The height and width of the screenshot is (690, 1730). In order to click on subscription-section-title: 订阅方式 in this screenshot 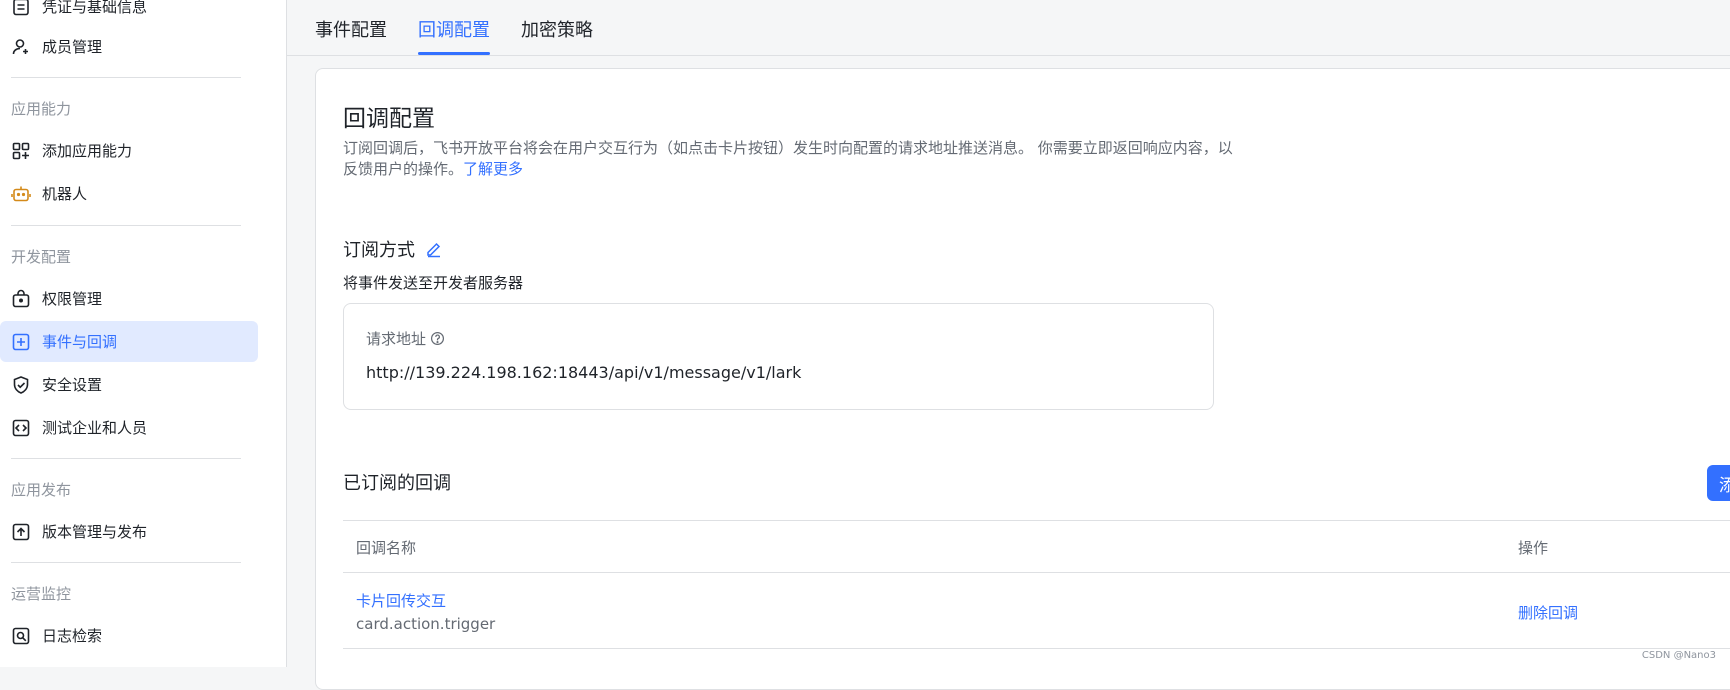, I will do `click(393, 249)`.